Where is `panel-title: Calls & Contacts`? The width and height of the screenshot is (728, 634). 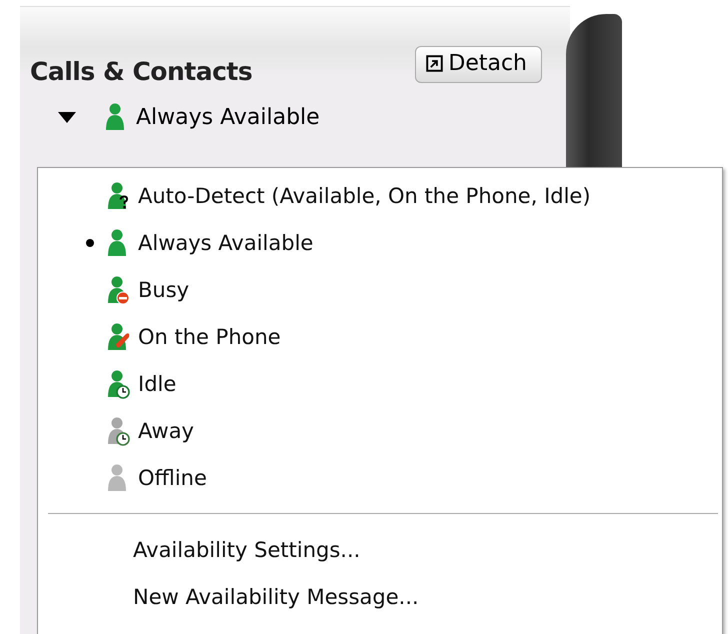
panel-title: Calls & Contacts is located at coordinates (141, 71).